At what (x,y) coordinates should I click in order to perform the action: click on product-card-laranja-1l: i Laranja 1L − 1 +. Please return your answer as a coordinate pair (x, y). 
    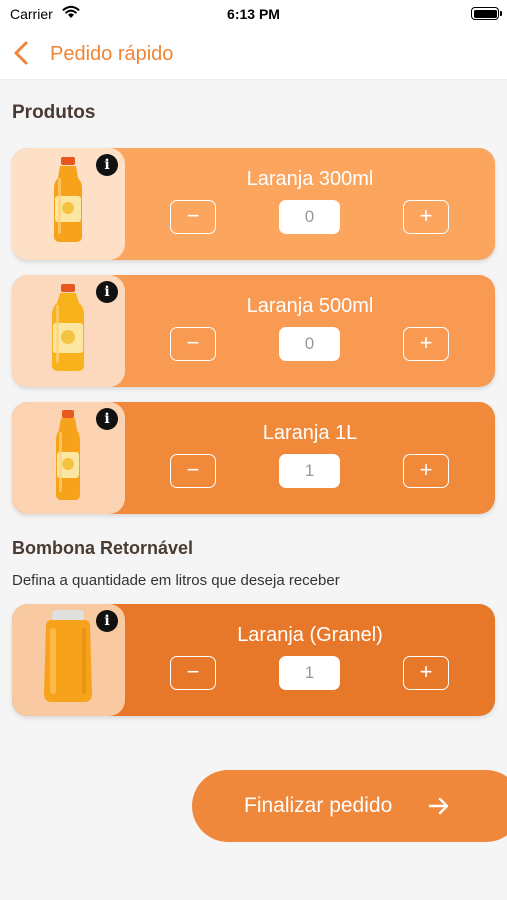
    Looking at the image, I should click on (253, 458).